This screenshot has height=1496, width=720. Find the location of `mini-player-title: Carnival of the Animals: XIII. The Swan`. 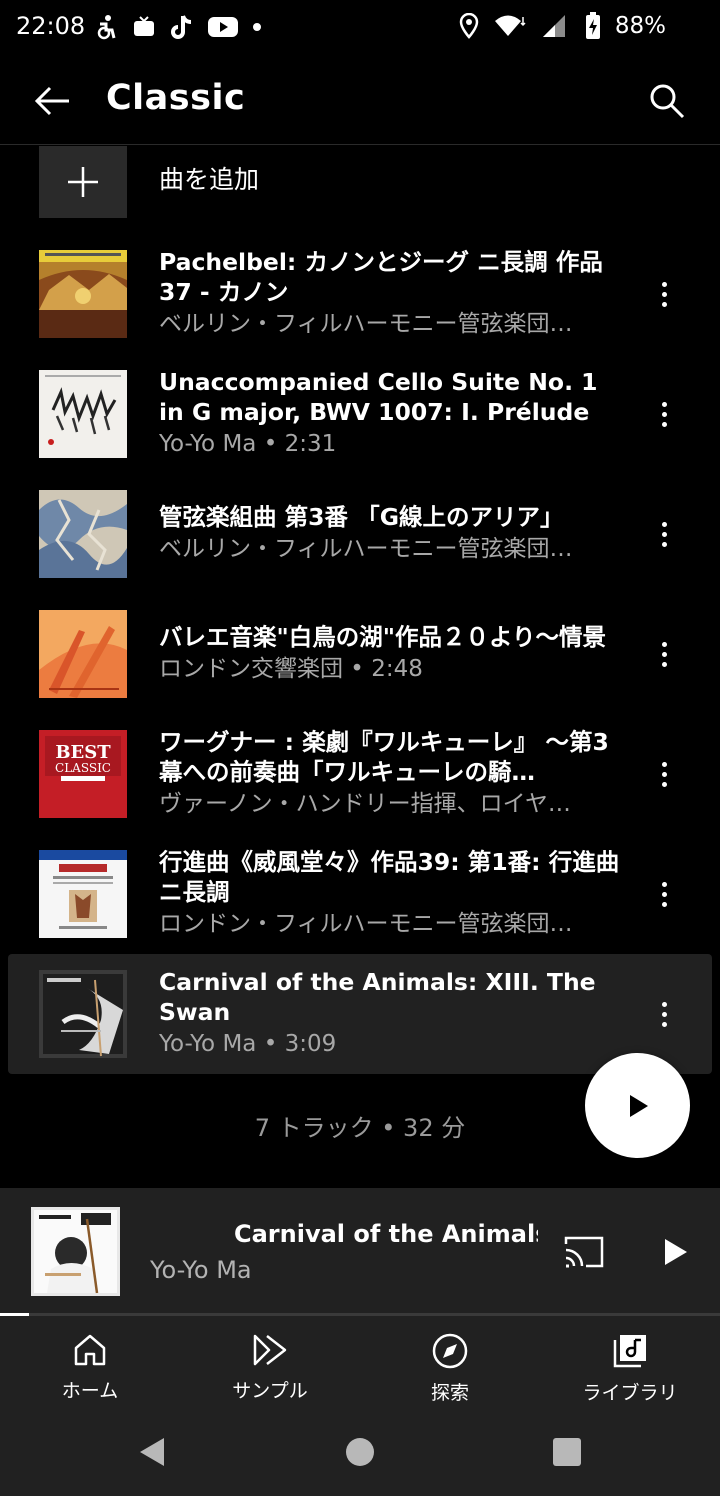

mini-player-title: Carnival of the Animals: XIII. The Swan is located at coordinates (386, 1234).